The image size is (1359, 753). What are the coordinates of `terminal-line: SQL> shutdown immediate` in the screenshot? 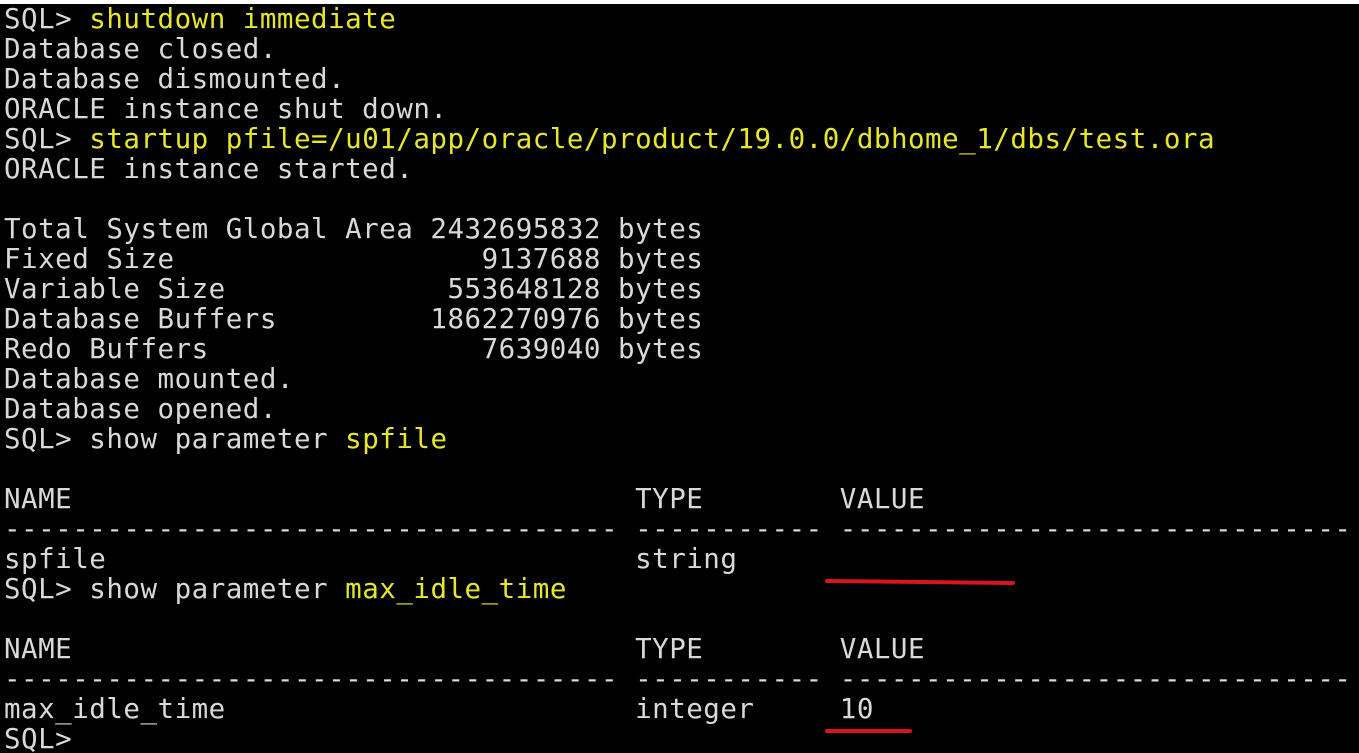 It's located at (200, 19).